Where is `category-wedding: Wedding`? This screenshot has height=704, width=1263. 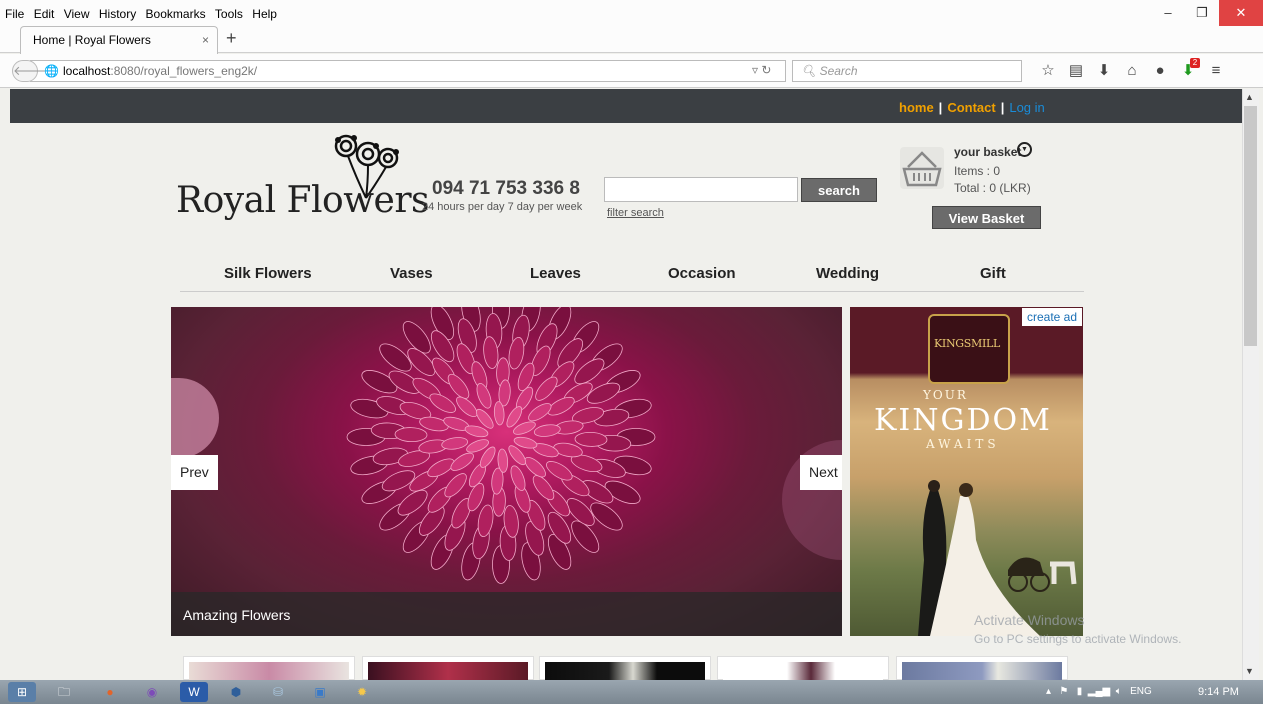
category-wedding: Wedding is located at coordinates (847, 273).